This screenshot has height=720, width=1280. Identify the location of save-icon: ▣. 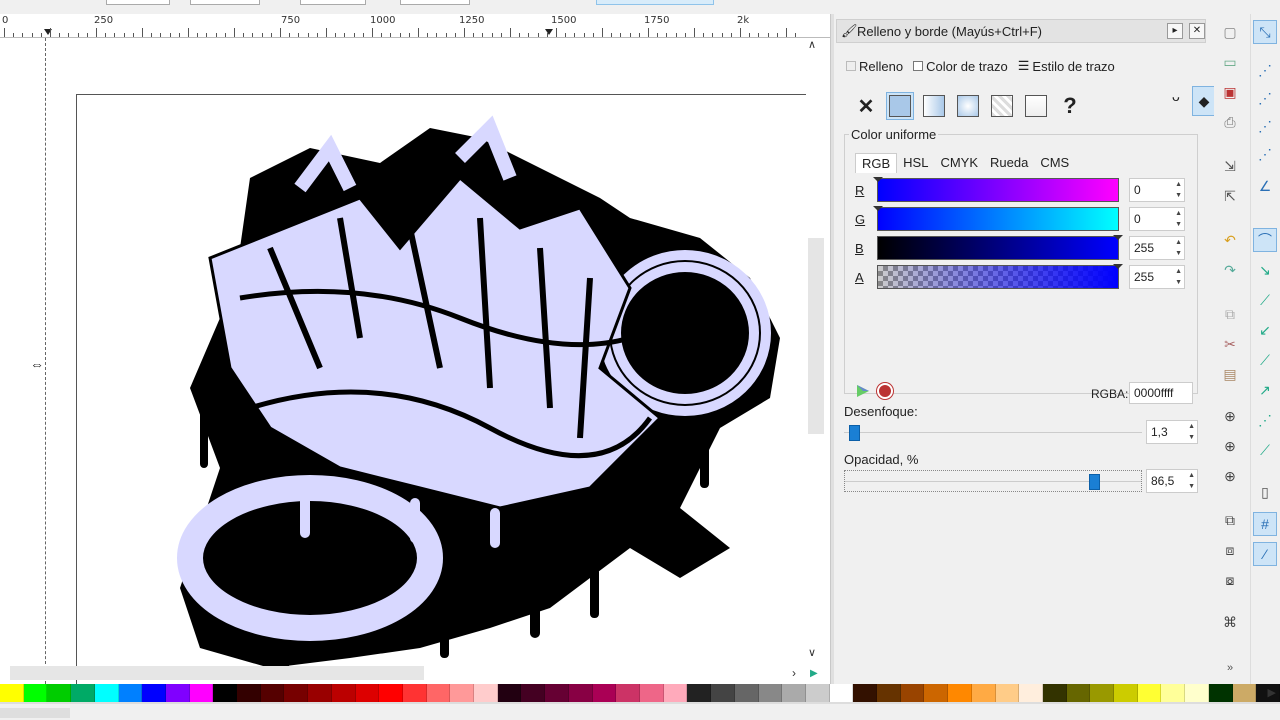
(1230, 92).